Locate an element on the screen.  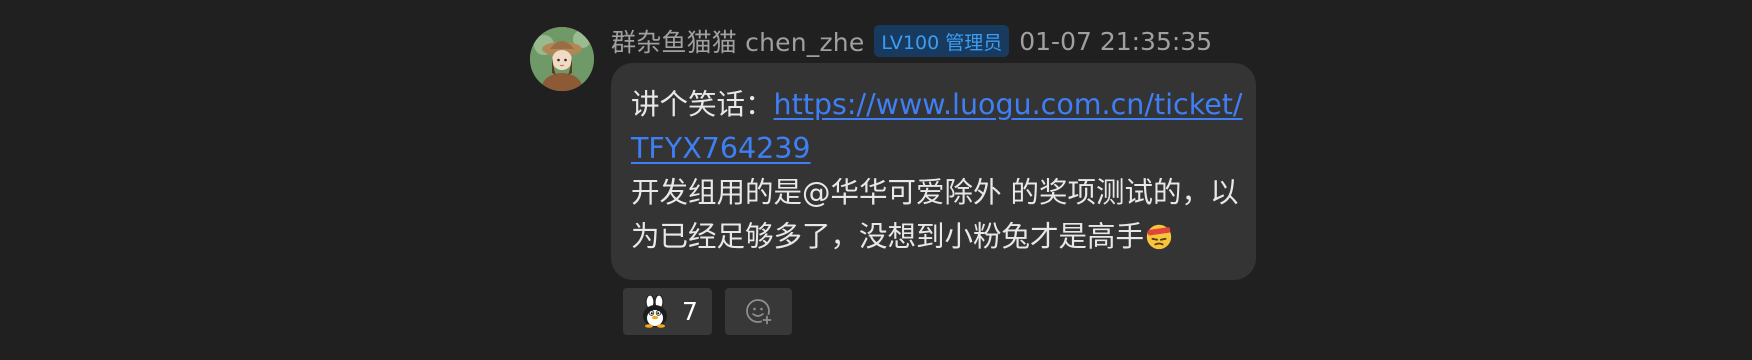
add-reaction-button is located at coordinates (758, 311).